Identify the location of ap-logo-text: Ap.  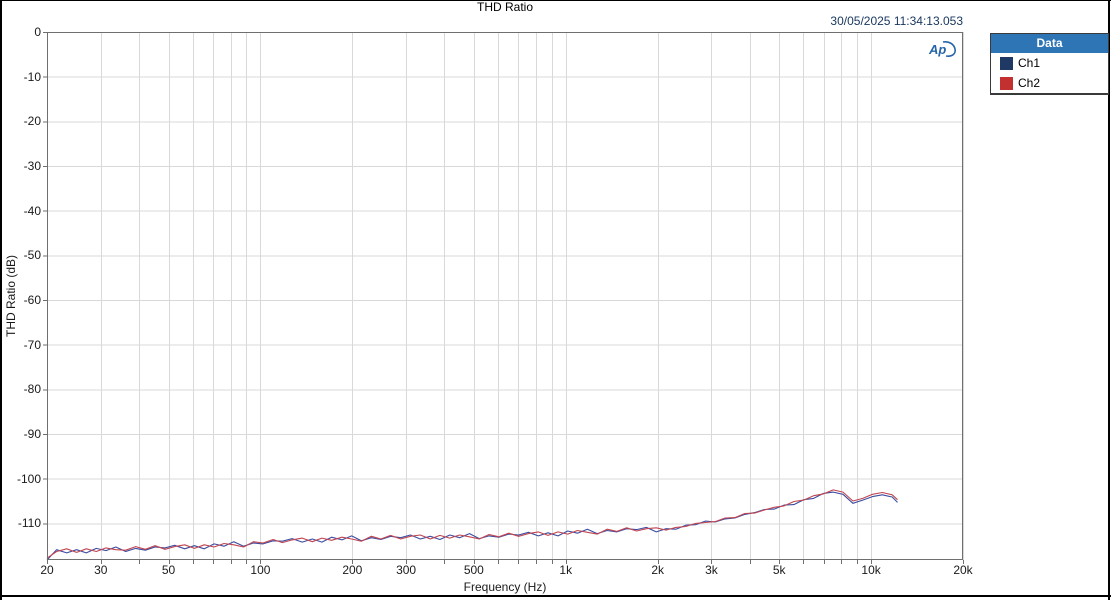
(937, 49).